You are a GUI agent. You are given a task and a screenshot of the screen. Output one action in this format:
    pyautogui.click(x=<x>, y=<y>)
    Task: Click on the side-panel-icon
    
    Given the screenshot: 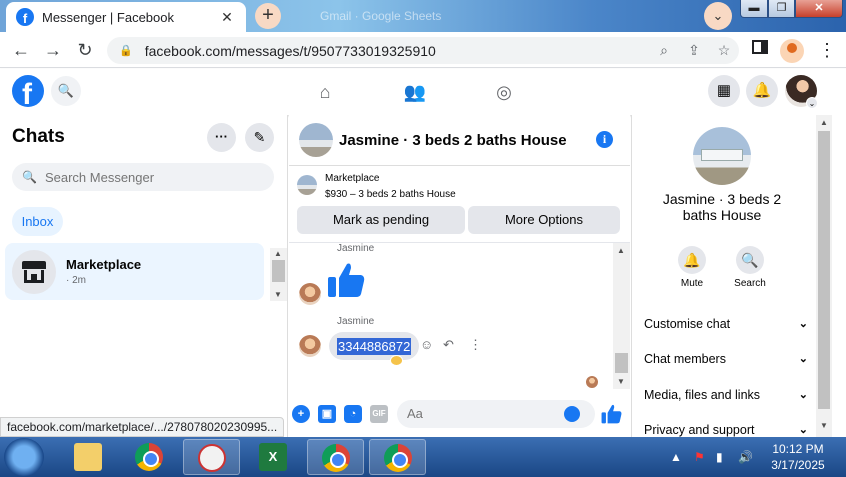 What is the action you would take?
    pyautogui.click(x=760, y=47)
    